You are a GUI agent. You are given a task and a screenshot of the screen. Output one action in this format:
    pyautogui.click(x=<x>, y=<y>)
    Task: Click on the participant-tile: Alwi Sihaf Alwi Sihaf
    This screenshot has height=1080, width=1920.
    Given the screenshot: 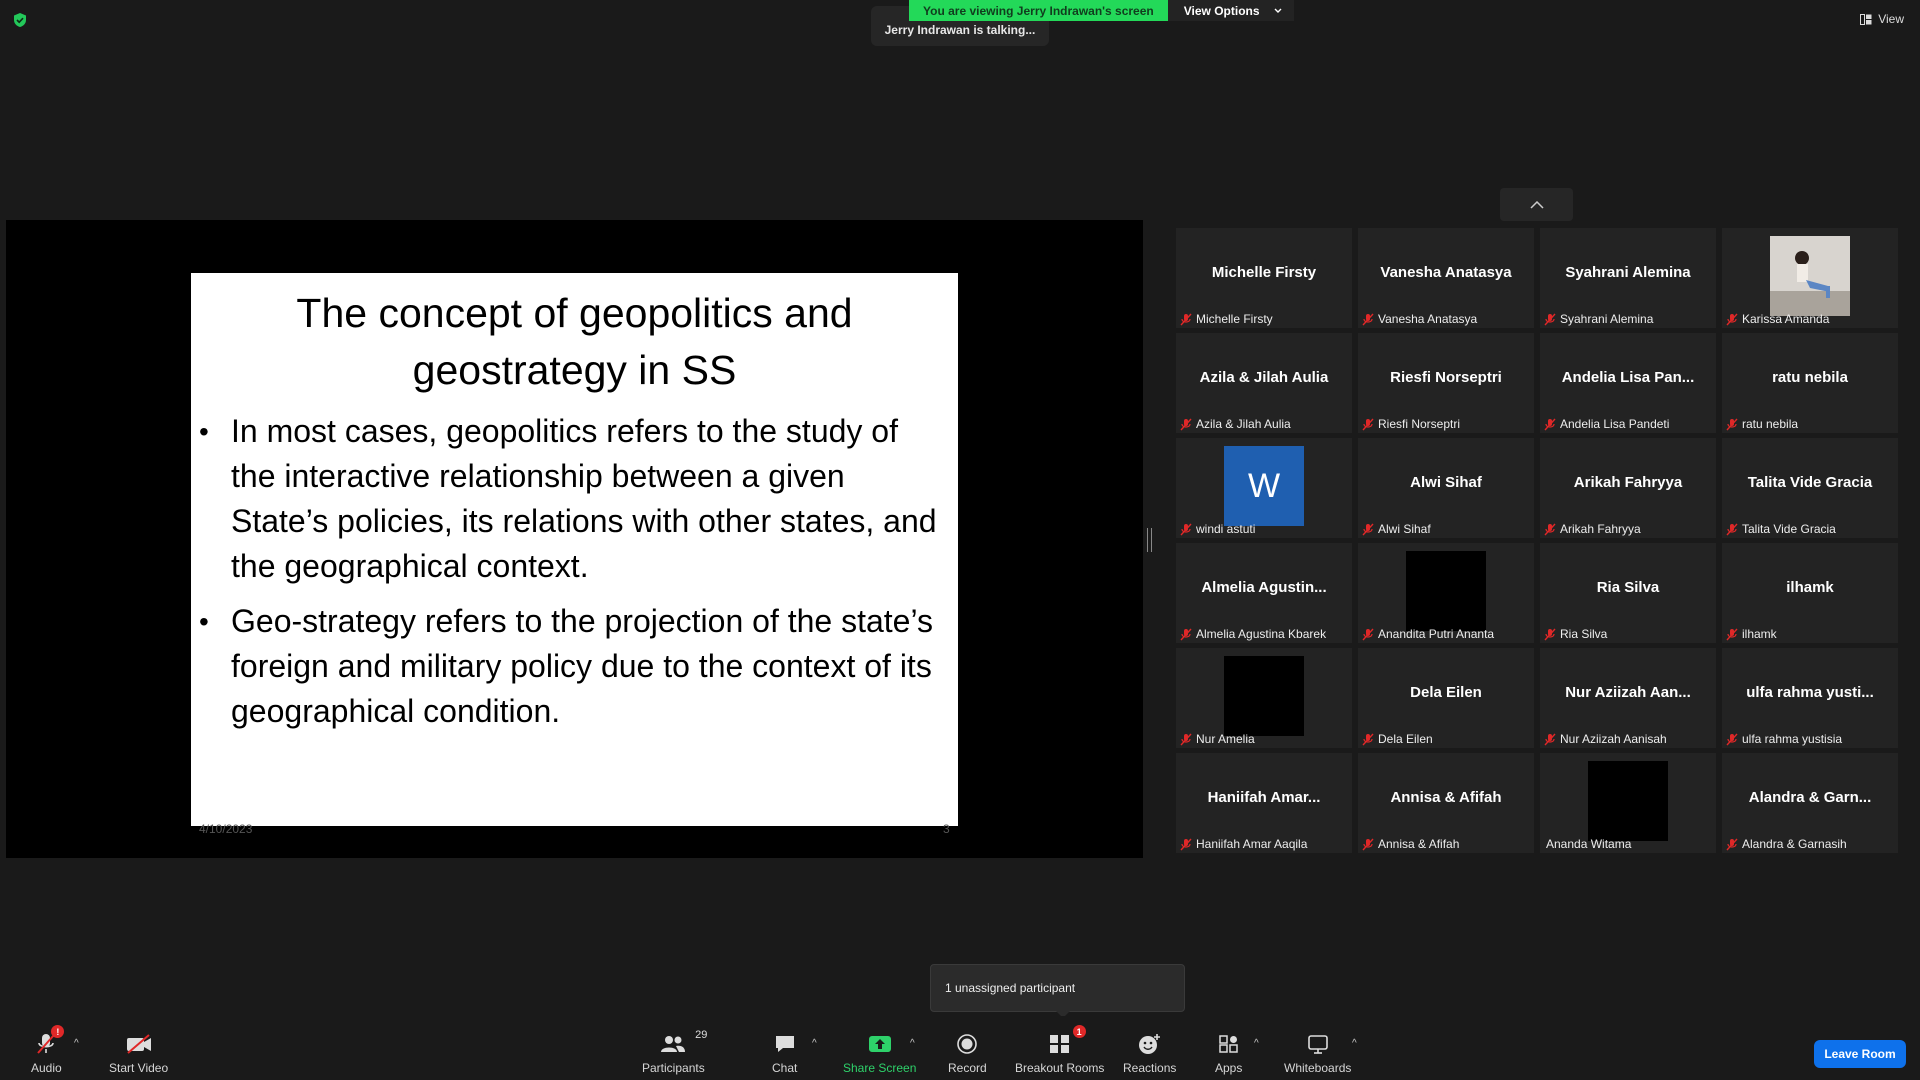 What is the action you would take?
    pyautogui.click(x=1446, y=488)
    